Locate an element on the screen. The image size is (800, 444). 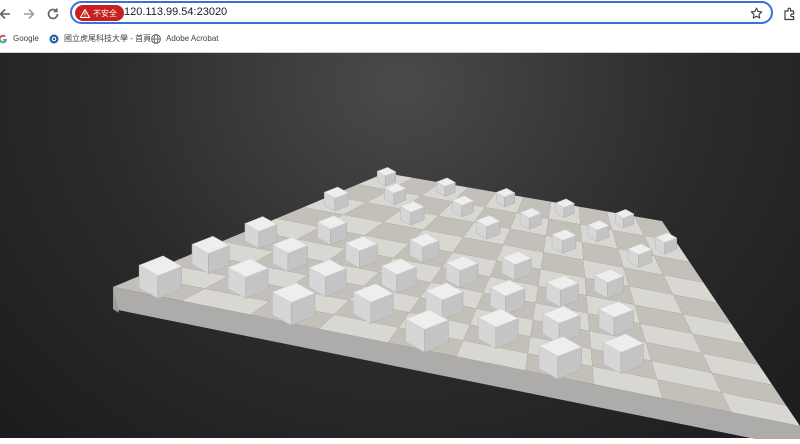
bookmark-adobe-acrobat: Adobe Acrobat is located at coordinates (184, 38).